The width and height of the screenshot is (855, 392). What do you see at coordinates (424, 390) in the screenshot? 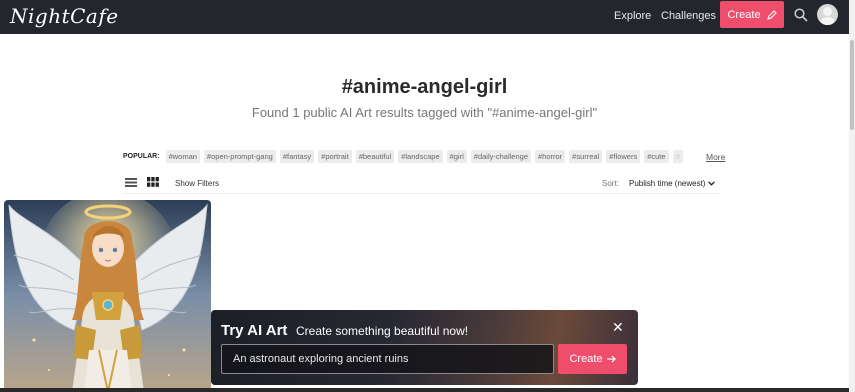
I see `bottom-edge` at bounding box center [424, 390].